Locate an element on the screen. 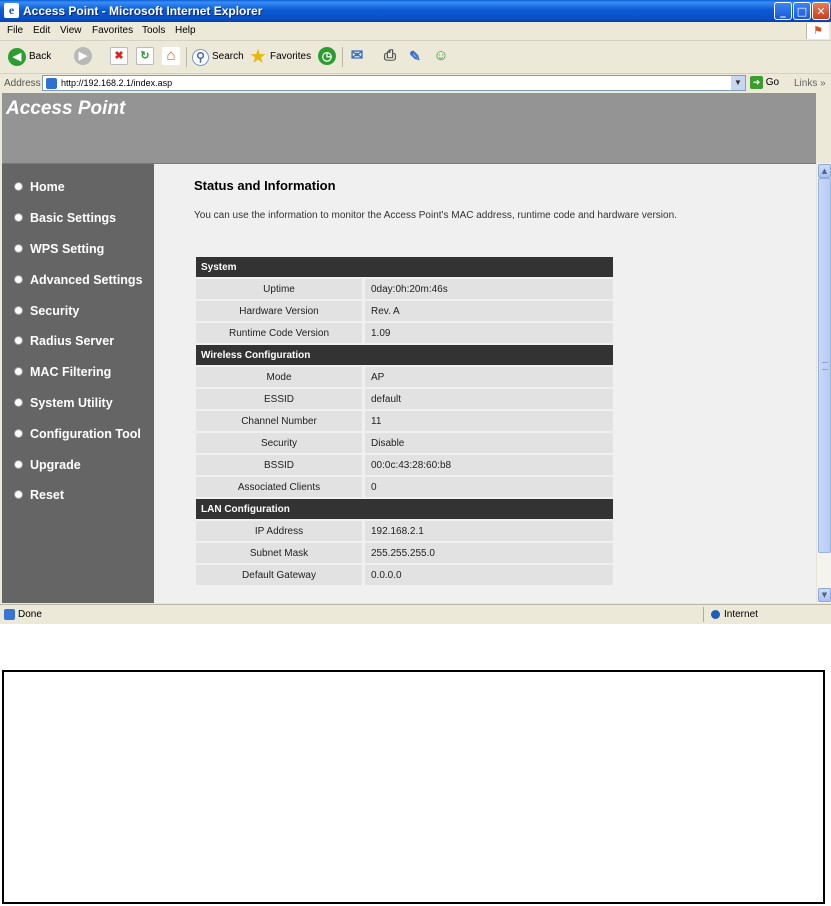 This screenshot has width=831, height=906. nav-item-basic-settings: Basic Settings is located at coordinates (65, 220).